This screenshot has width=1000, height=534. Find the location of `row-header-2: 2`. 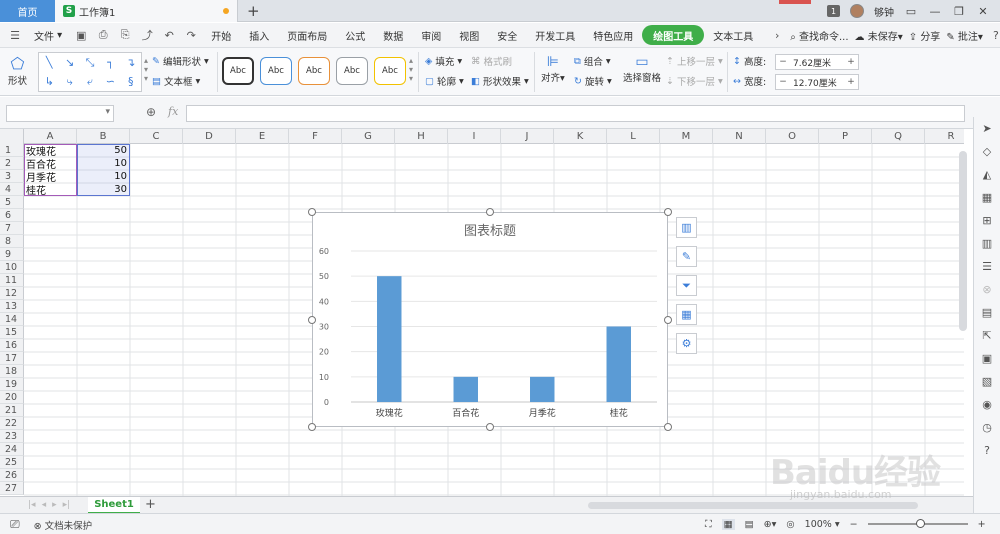

row-header-2: 2 is located at coordinates (12, 163).